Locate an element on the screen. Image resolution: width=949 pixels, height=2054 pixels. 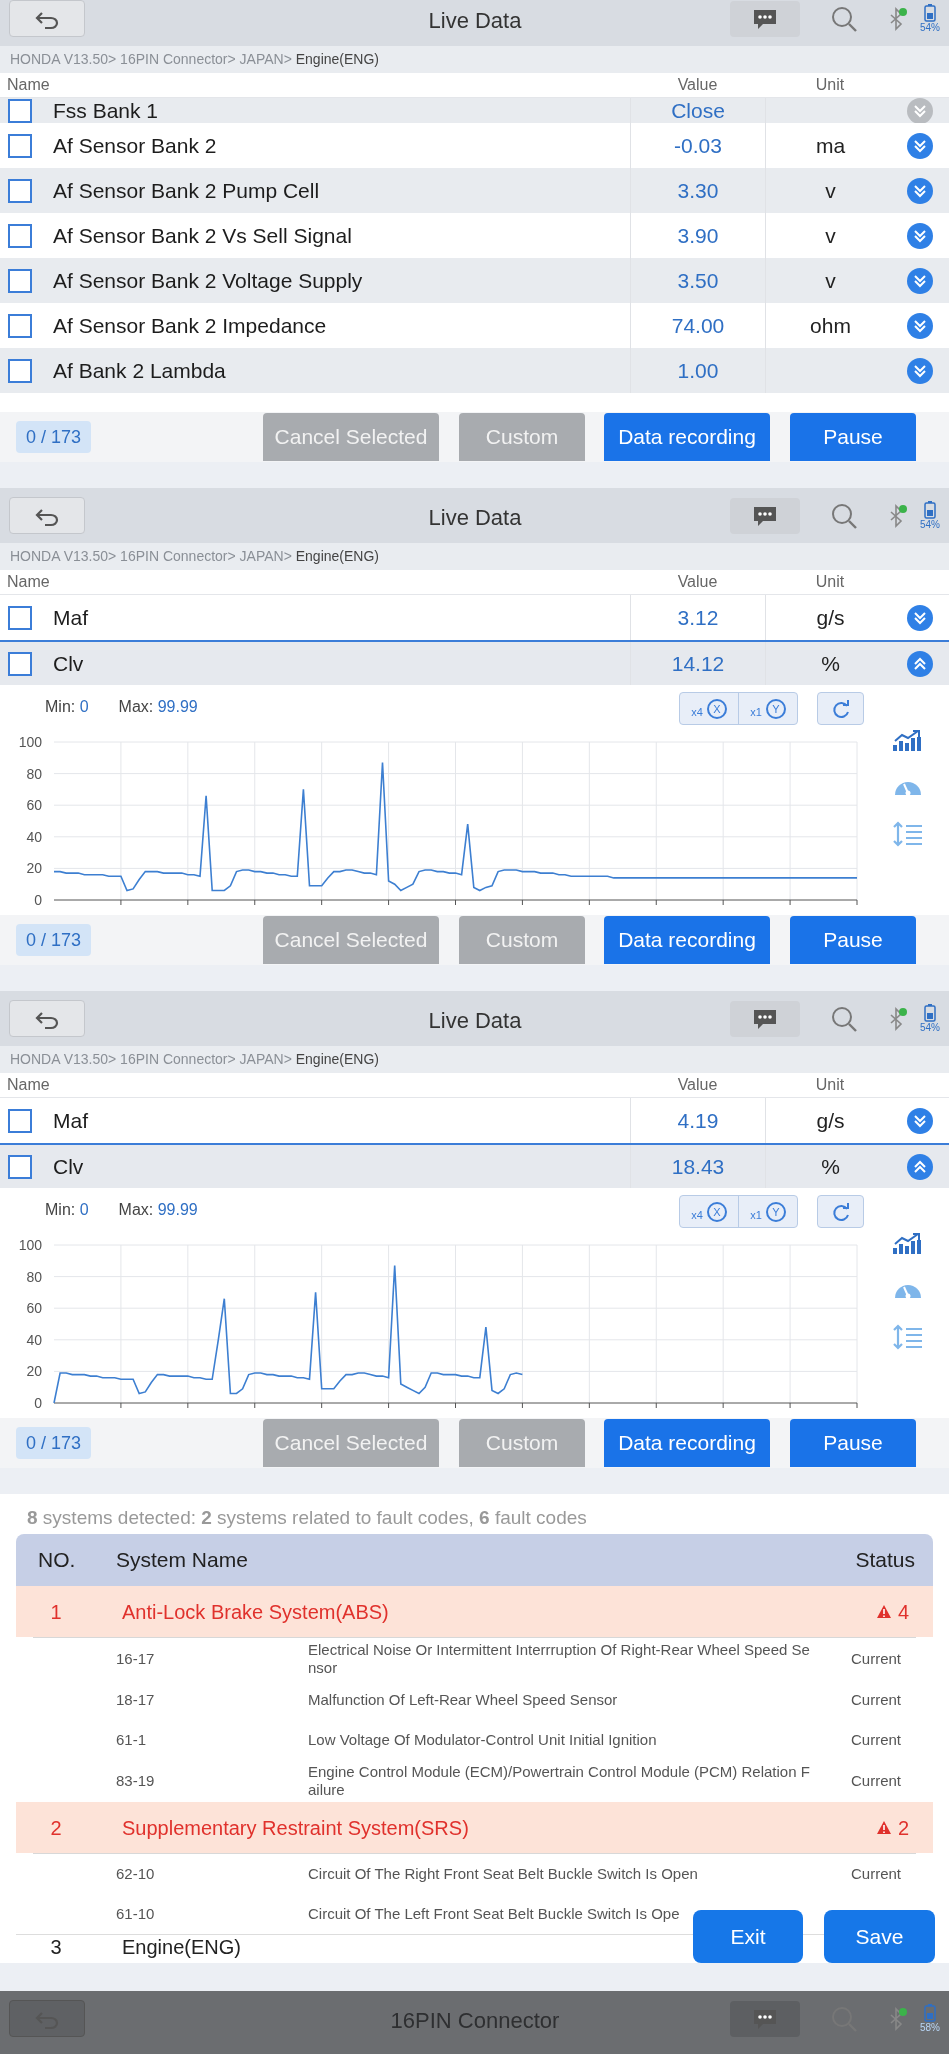
dialog-button: Exit is located at coordinates (748, 1936).